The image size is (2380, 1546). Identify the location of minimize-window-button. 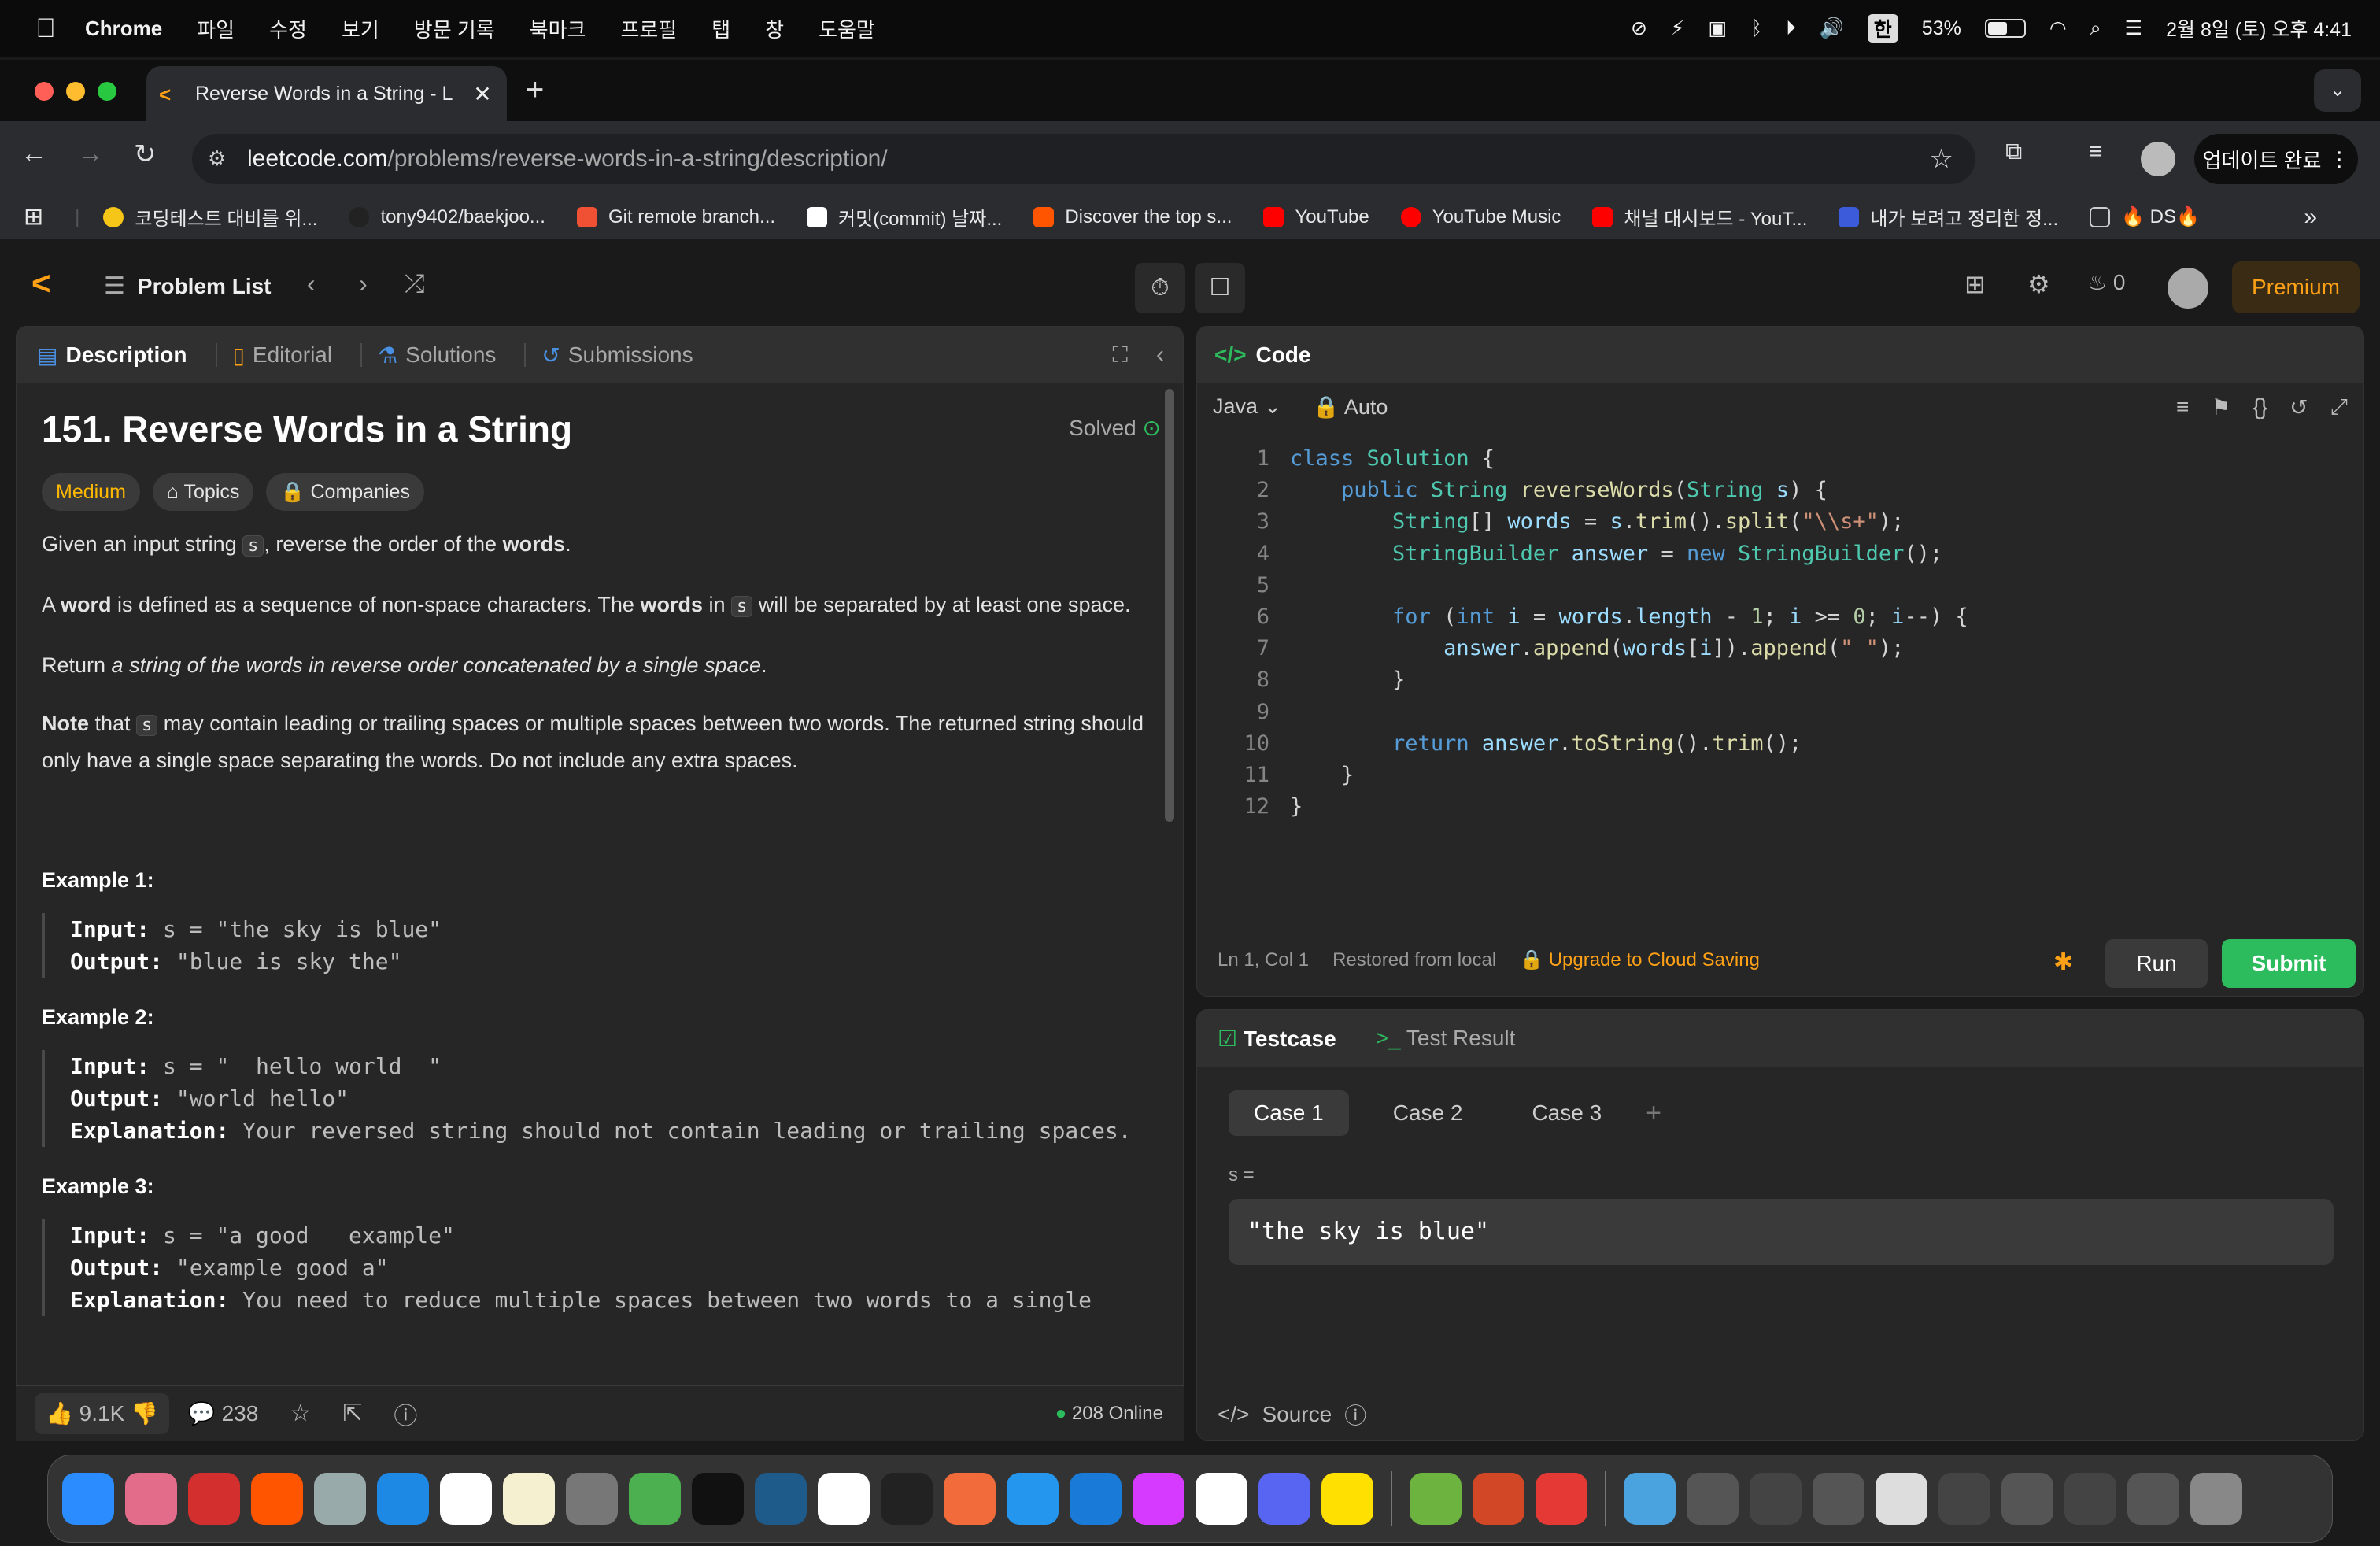
(75, 91).